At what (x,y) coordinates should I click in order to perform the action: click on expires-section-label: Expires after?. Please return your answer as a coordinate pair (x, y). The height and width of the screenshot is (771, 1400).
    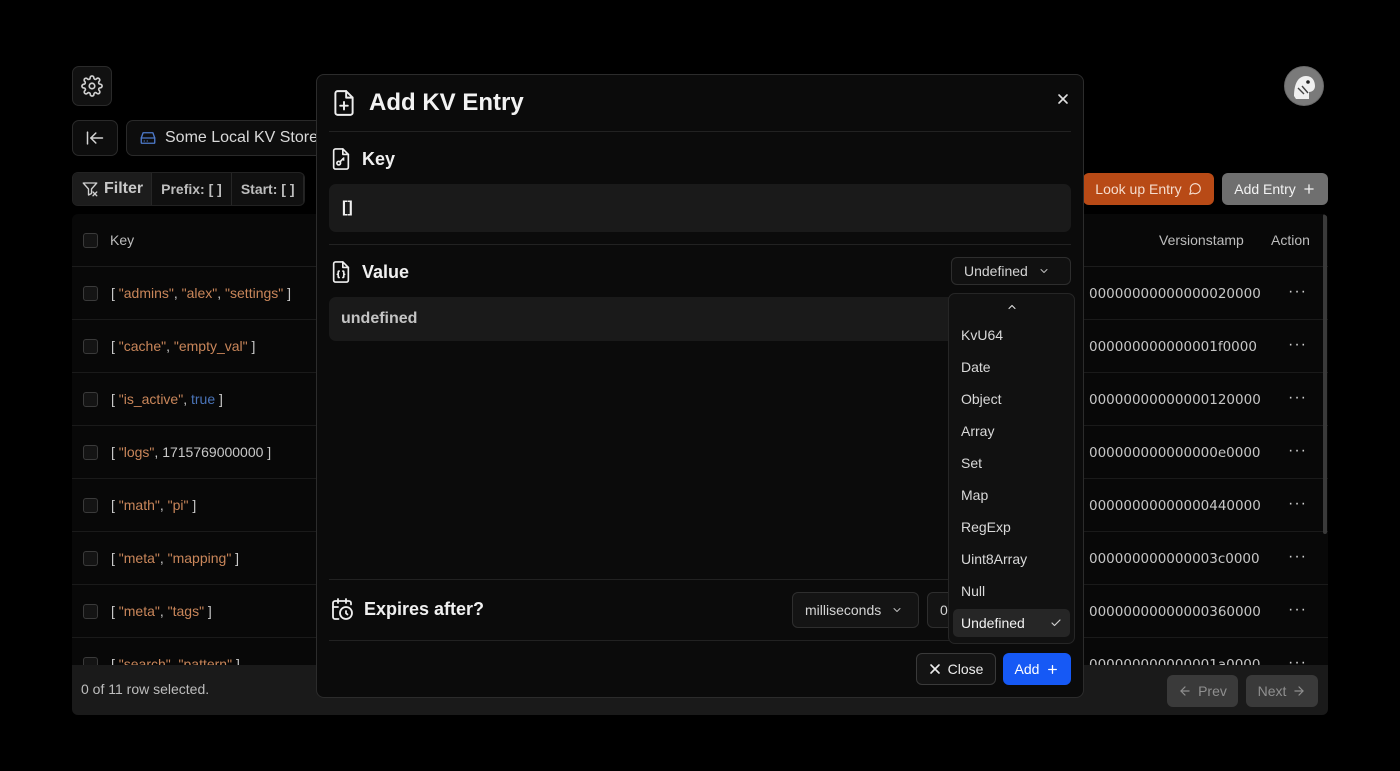
    Looking at the image, I should click on (407, 609).